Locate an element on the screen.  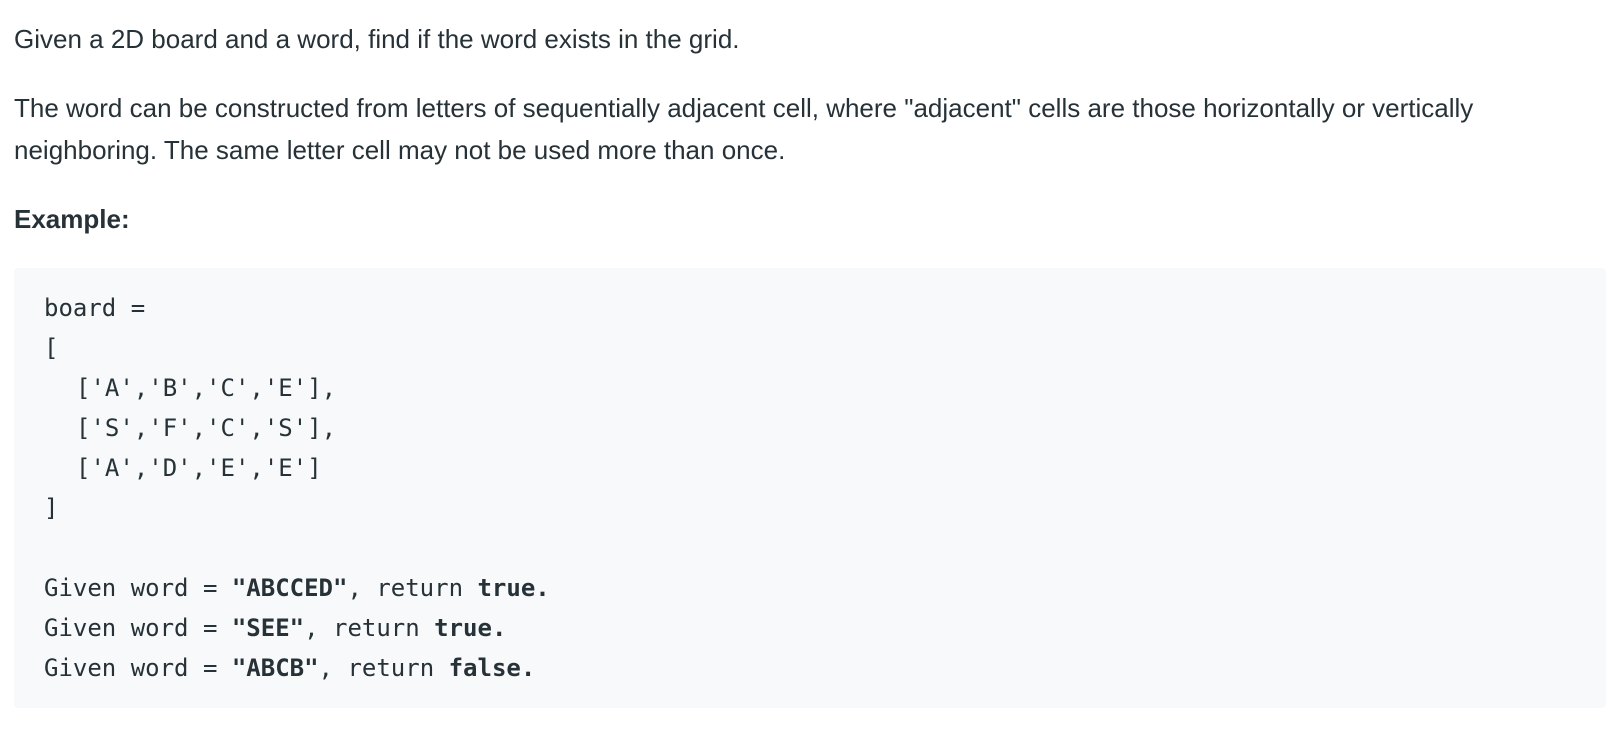
board-row: ['A','B','C','E'], is located at coordinates (206, 388).